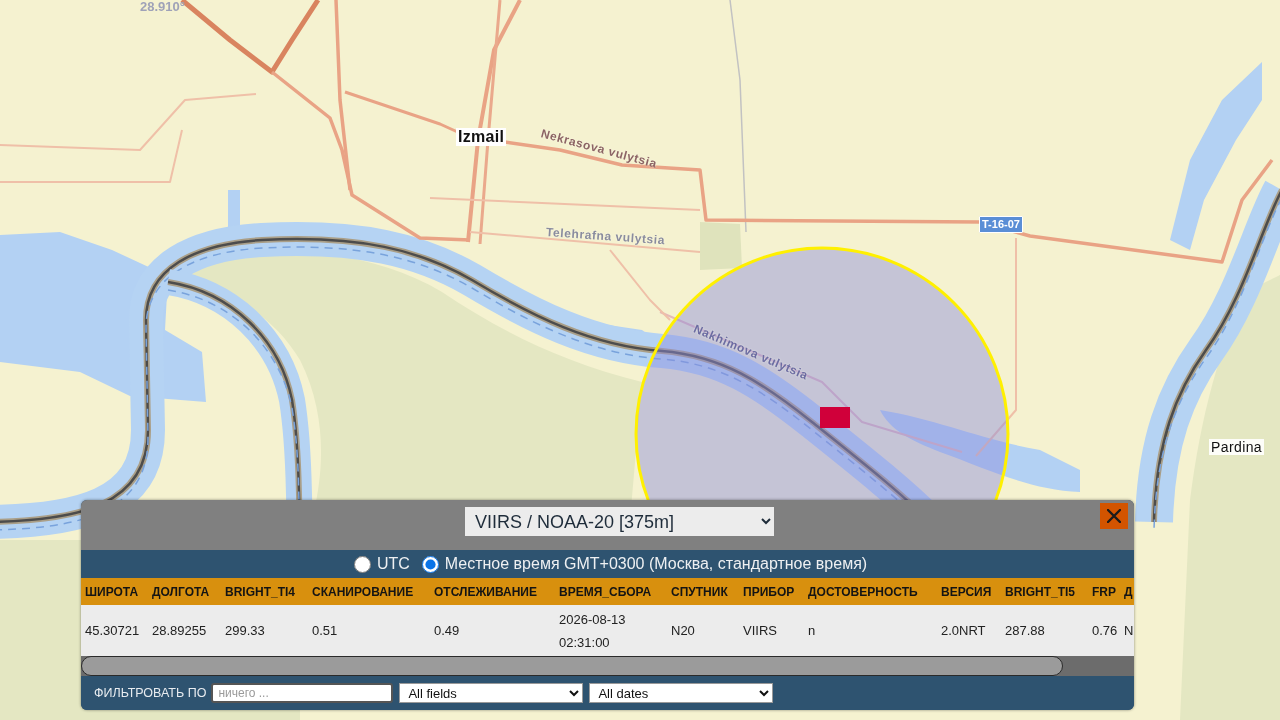  I want to click on column-header: ДОСТОВЕРНОСТЬ, so click(863, 592).